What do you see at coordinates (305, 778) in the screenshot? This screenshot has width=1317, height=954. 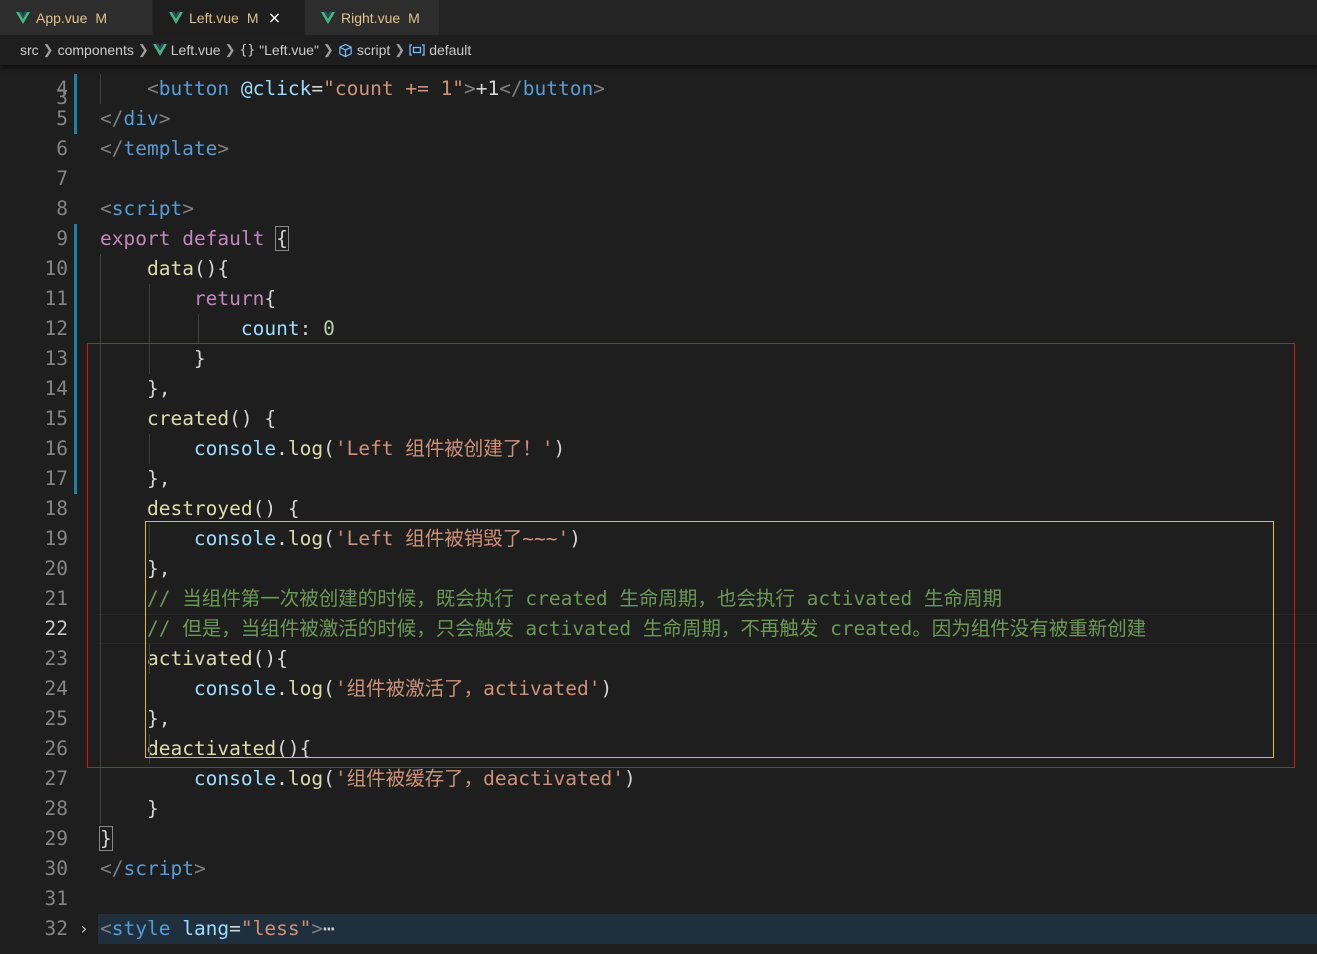 I see `code-token: log` at bounding box center [305, 778].